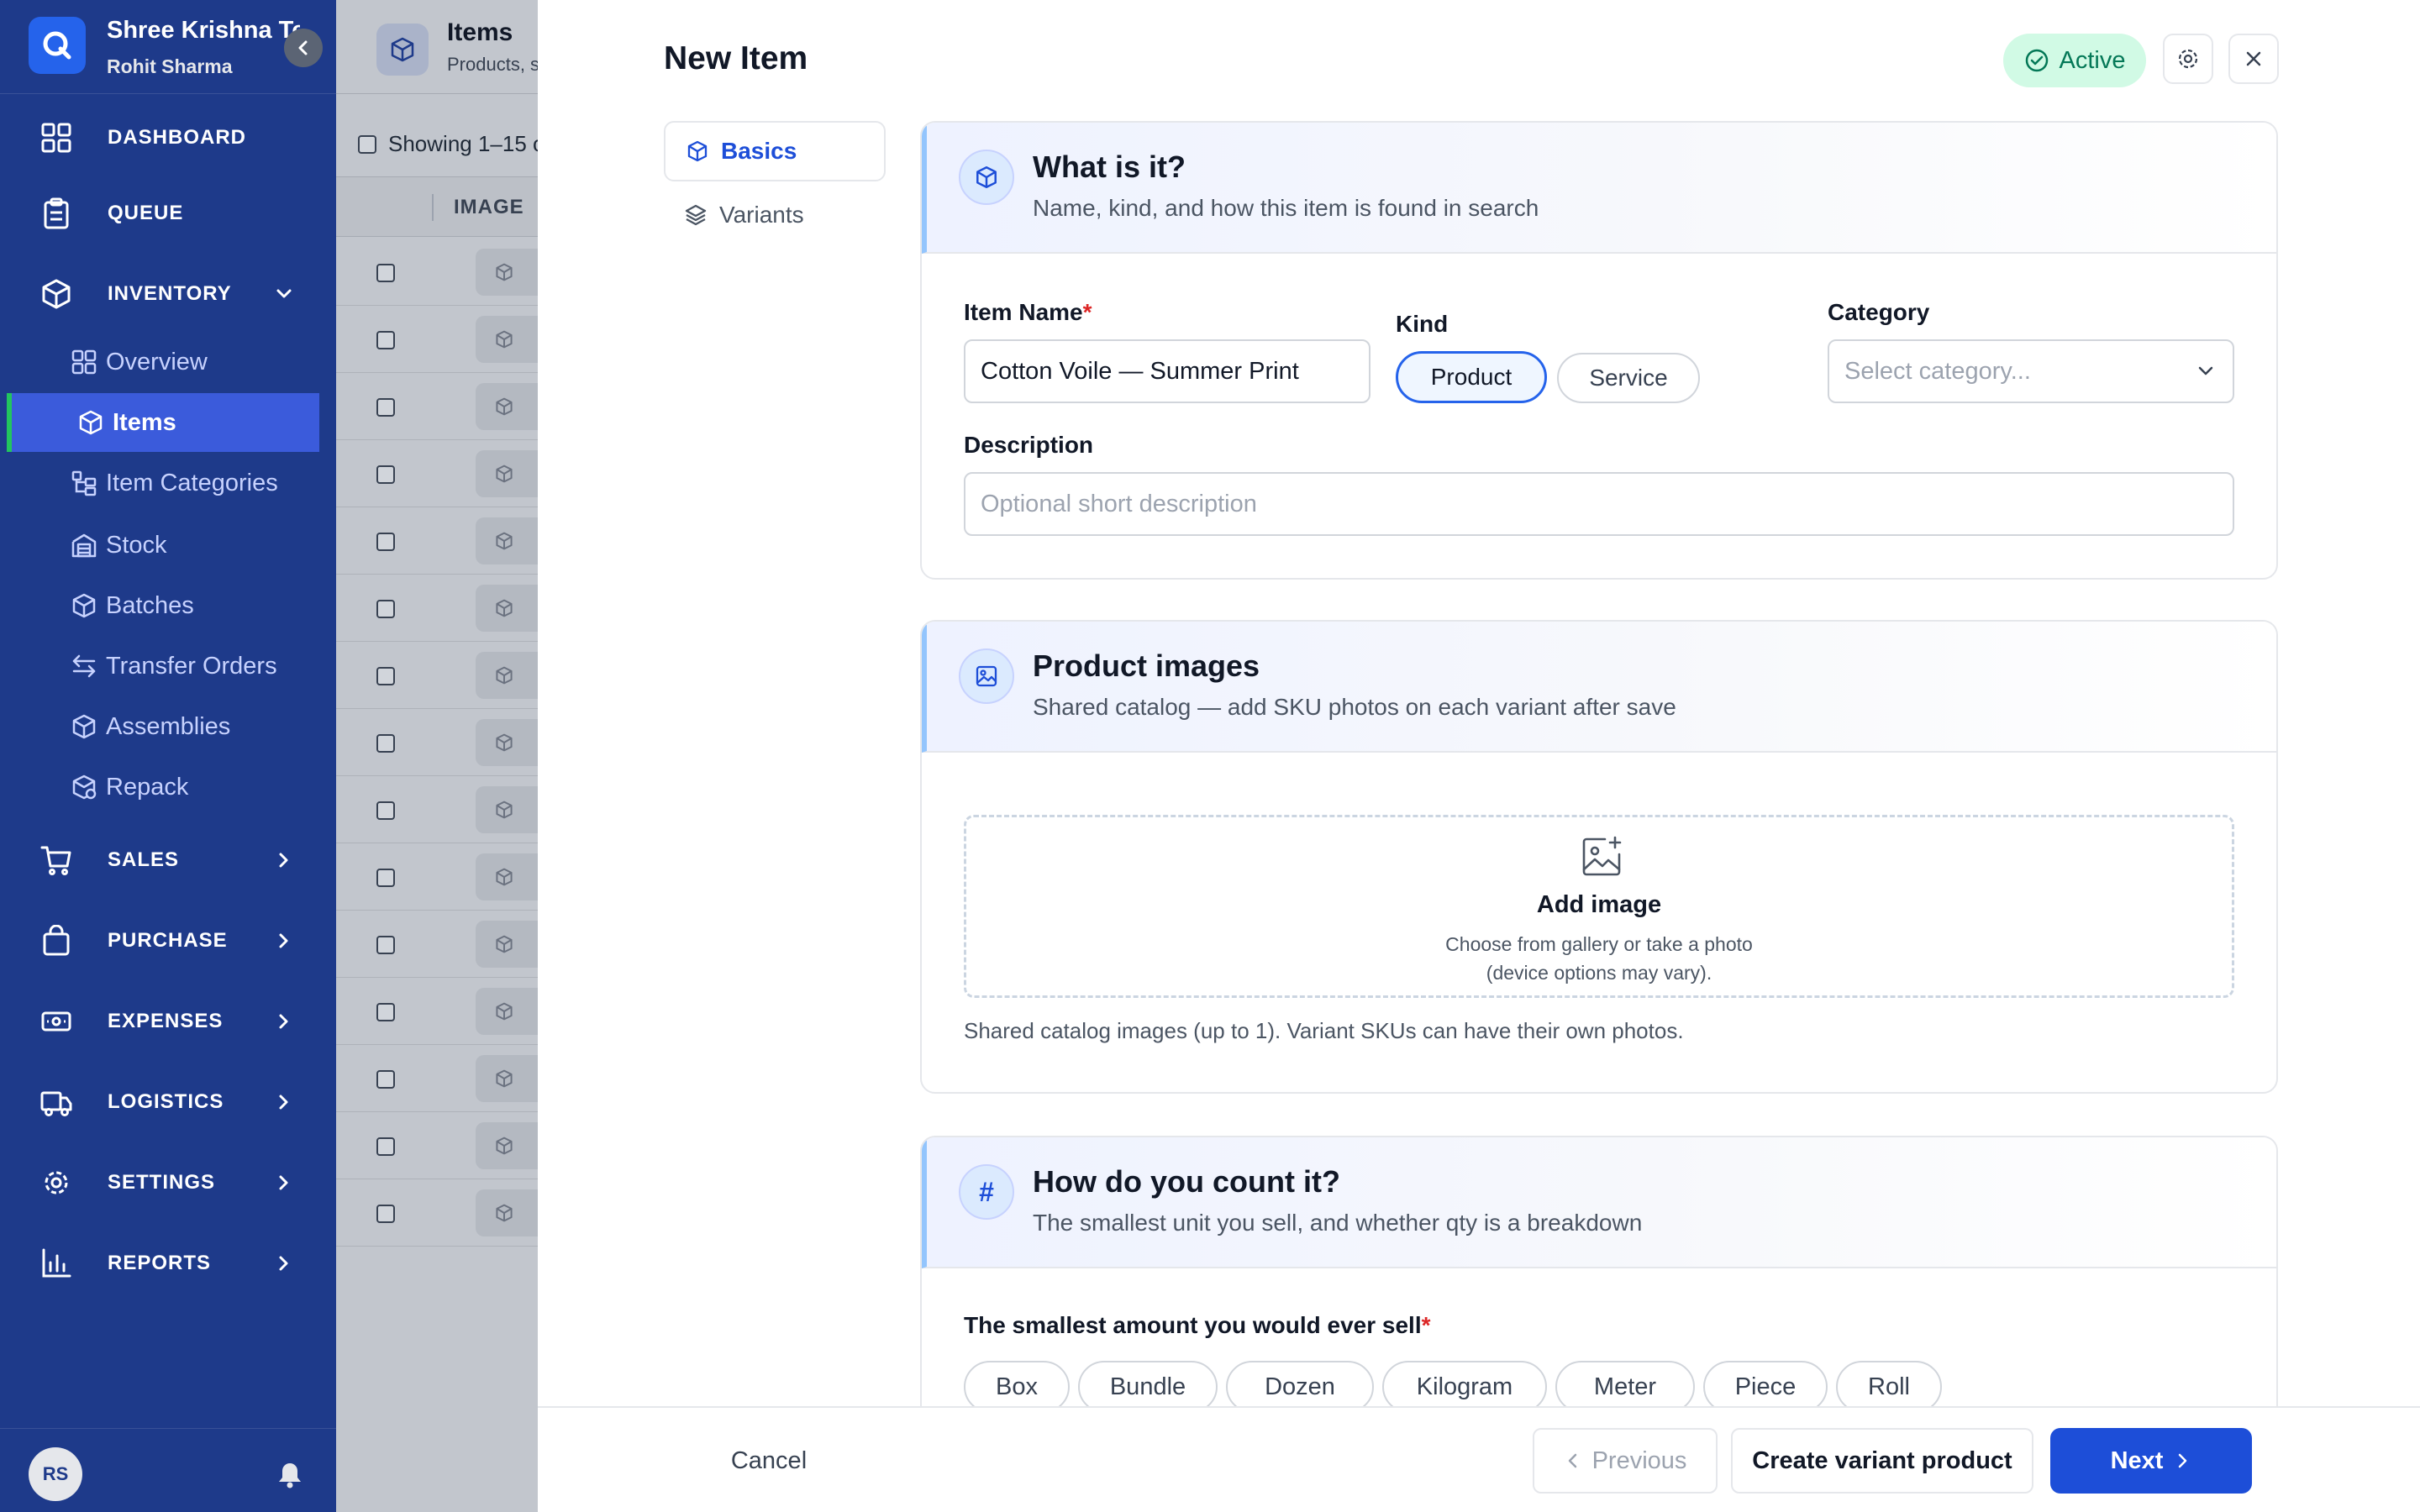 This screenshot has height=1512, width=2420. Describe the element at coordinates (168, 213) in the screenshot. I see `nav-queue: QUEUE` at that location.